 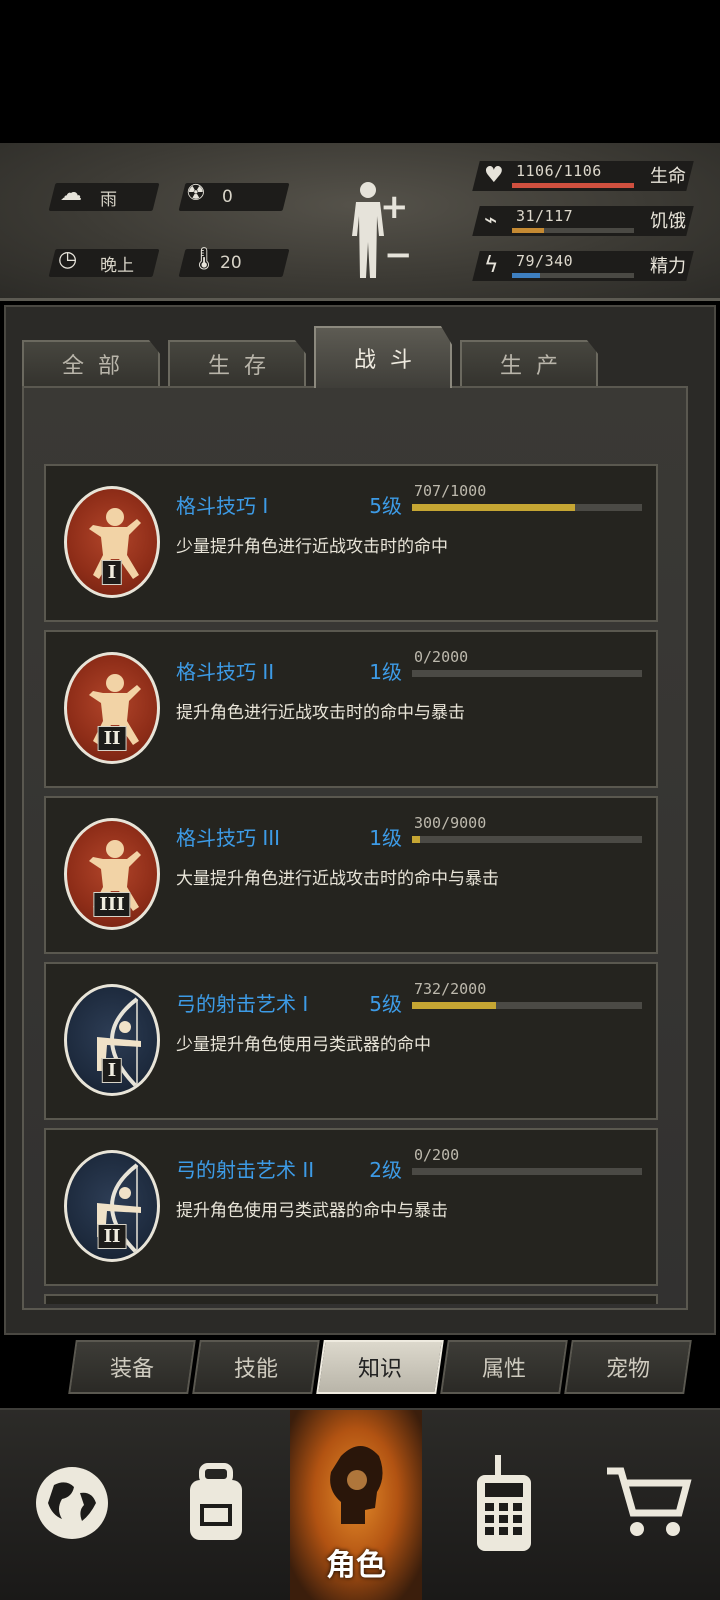 I want to click on globe-icon, so click(x=72, y=1505).